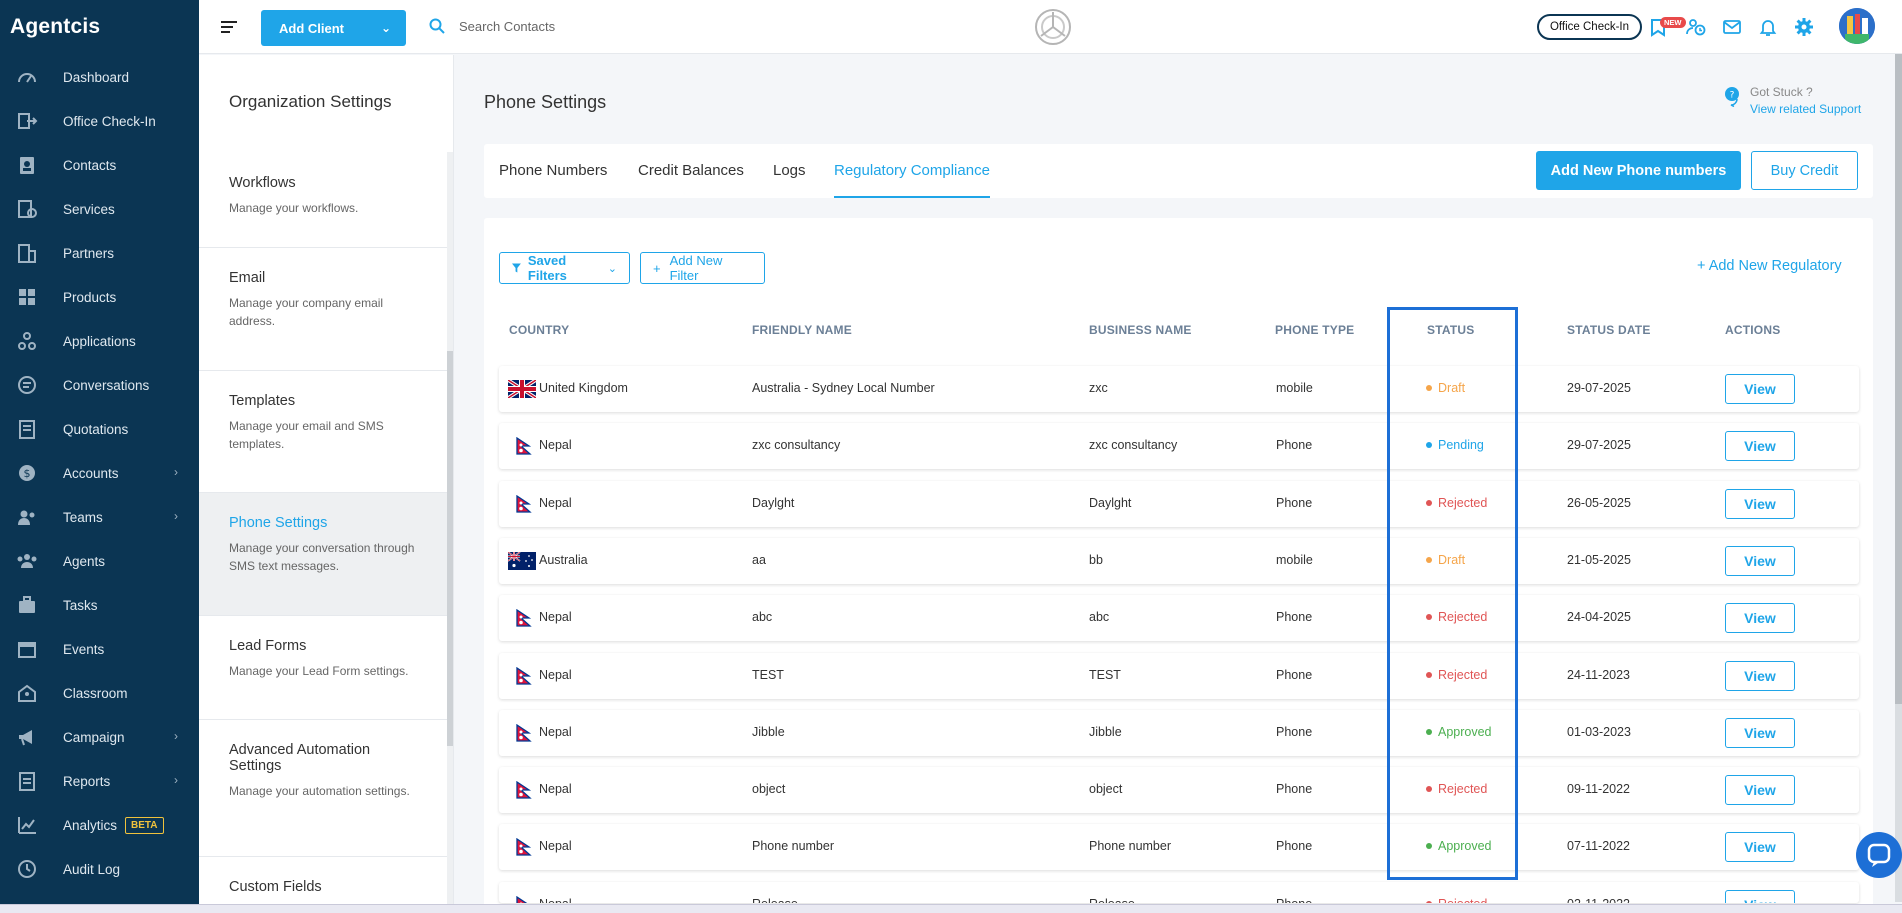  I want to click on sidebar-item-partners: Partners, so click(96, 253).